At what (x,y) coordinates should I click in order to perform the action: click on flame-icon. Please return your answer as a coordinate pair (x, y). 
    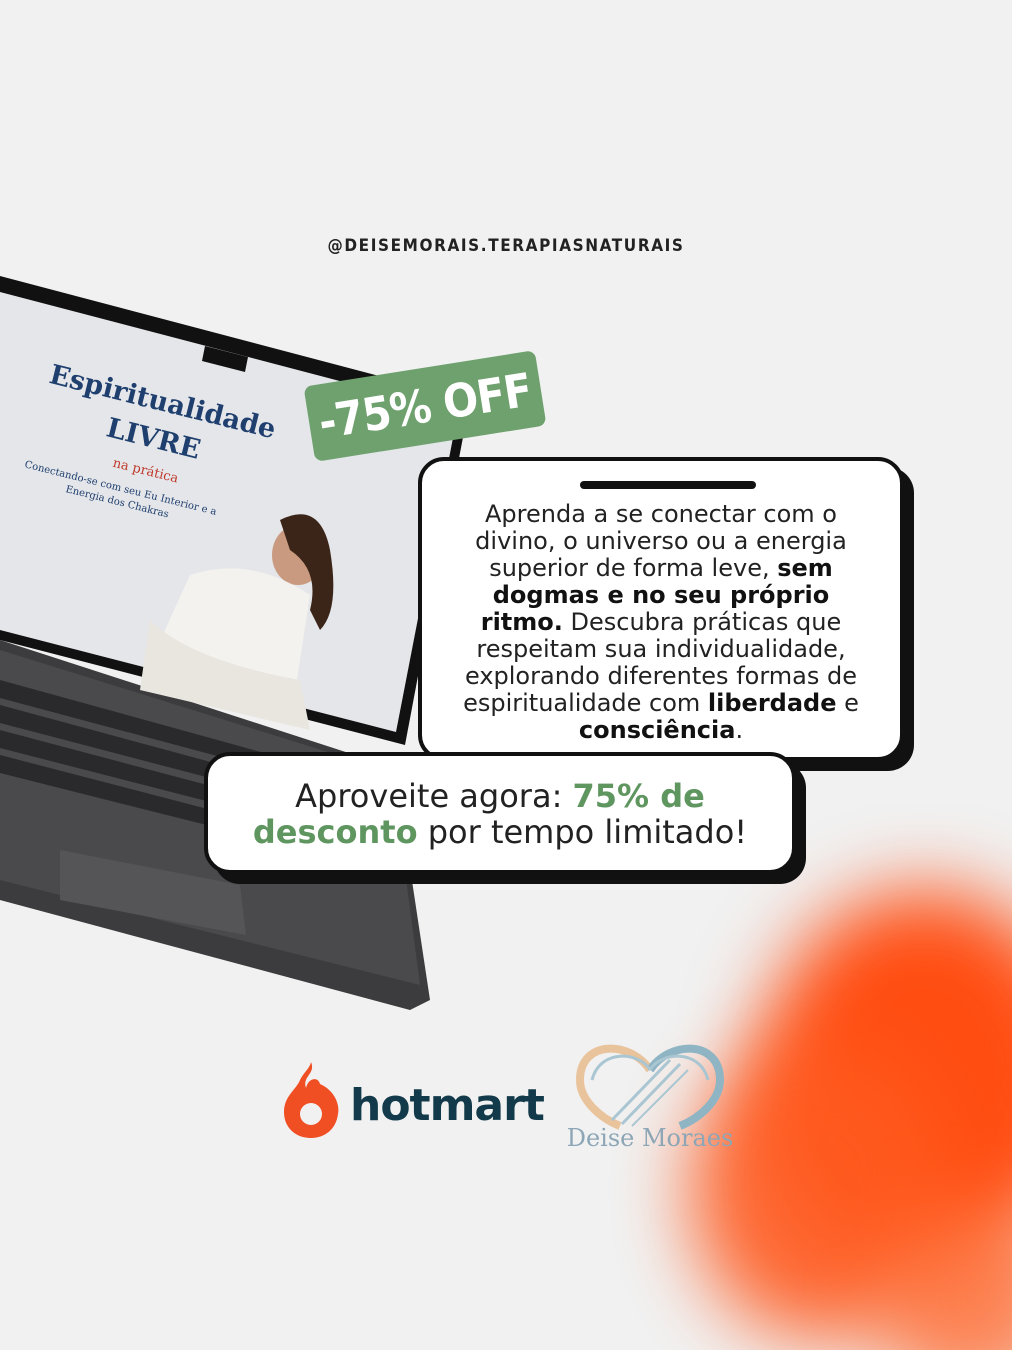
    Looking at the image, I should click on (311, 1100).